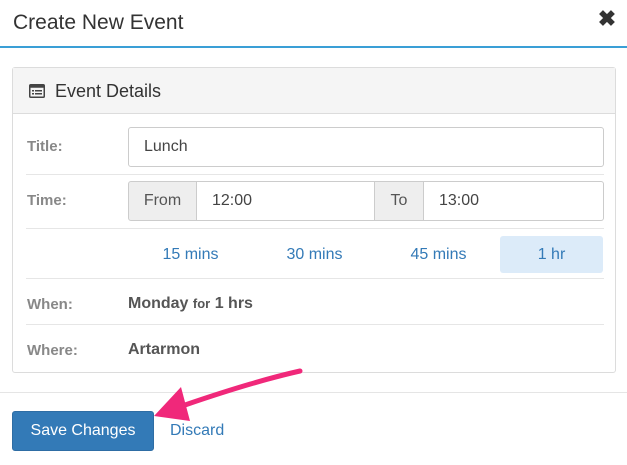 The width and height of the screenshot is (627, 465). Describe the element at coordinates (607, 19) in the screenshot. I see `close-icon: ✖` at that location.